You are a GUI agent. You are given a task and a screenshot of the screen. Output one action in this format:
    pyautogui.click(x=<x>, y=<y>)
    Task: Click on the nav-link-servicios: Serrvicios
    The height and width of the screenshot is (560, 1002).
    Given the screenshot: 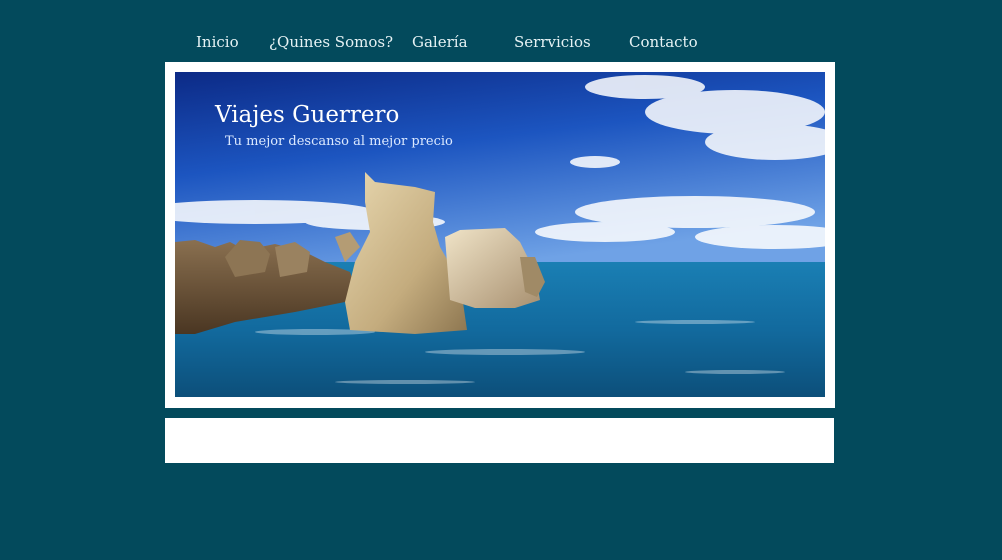 What is the action you would take?
    pyautogui.click(x=552, y=42)
    